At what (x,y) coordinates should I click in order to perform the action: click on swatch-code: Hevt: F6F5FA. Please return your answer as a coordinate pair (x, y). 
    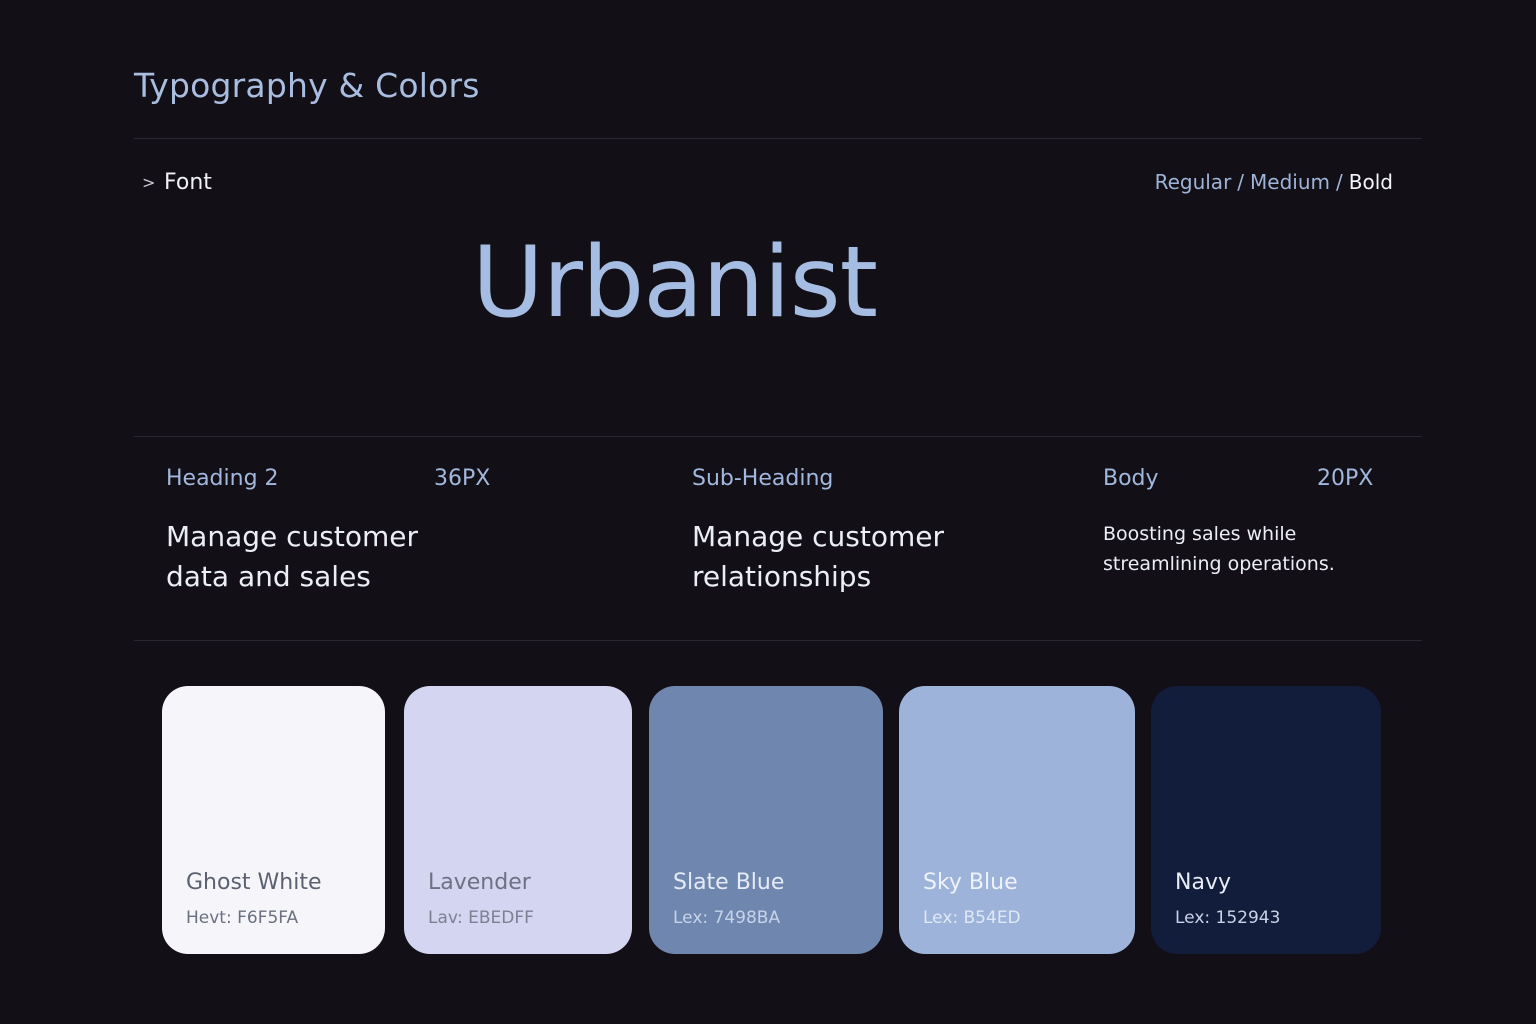
    Looking at the image, I should click on (242, 918).